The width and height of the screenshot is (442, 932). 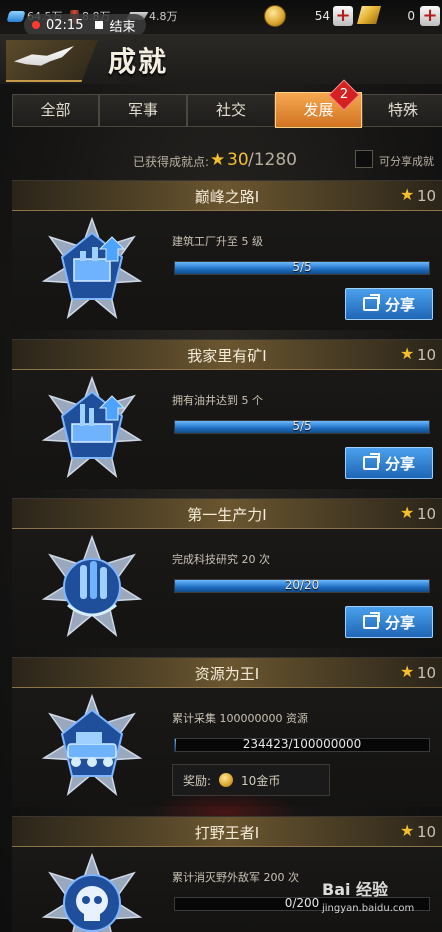 I want to click on card-header: 资源为王Ⅰ ★ 10, so click(x=227, y=673).